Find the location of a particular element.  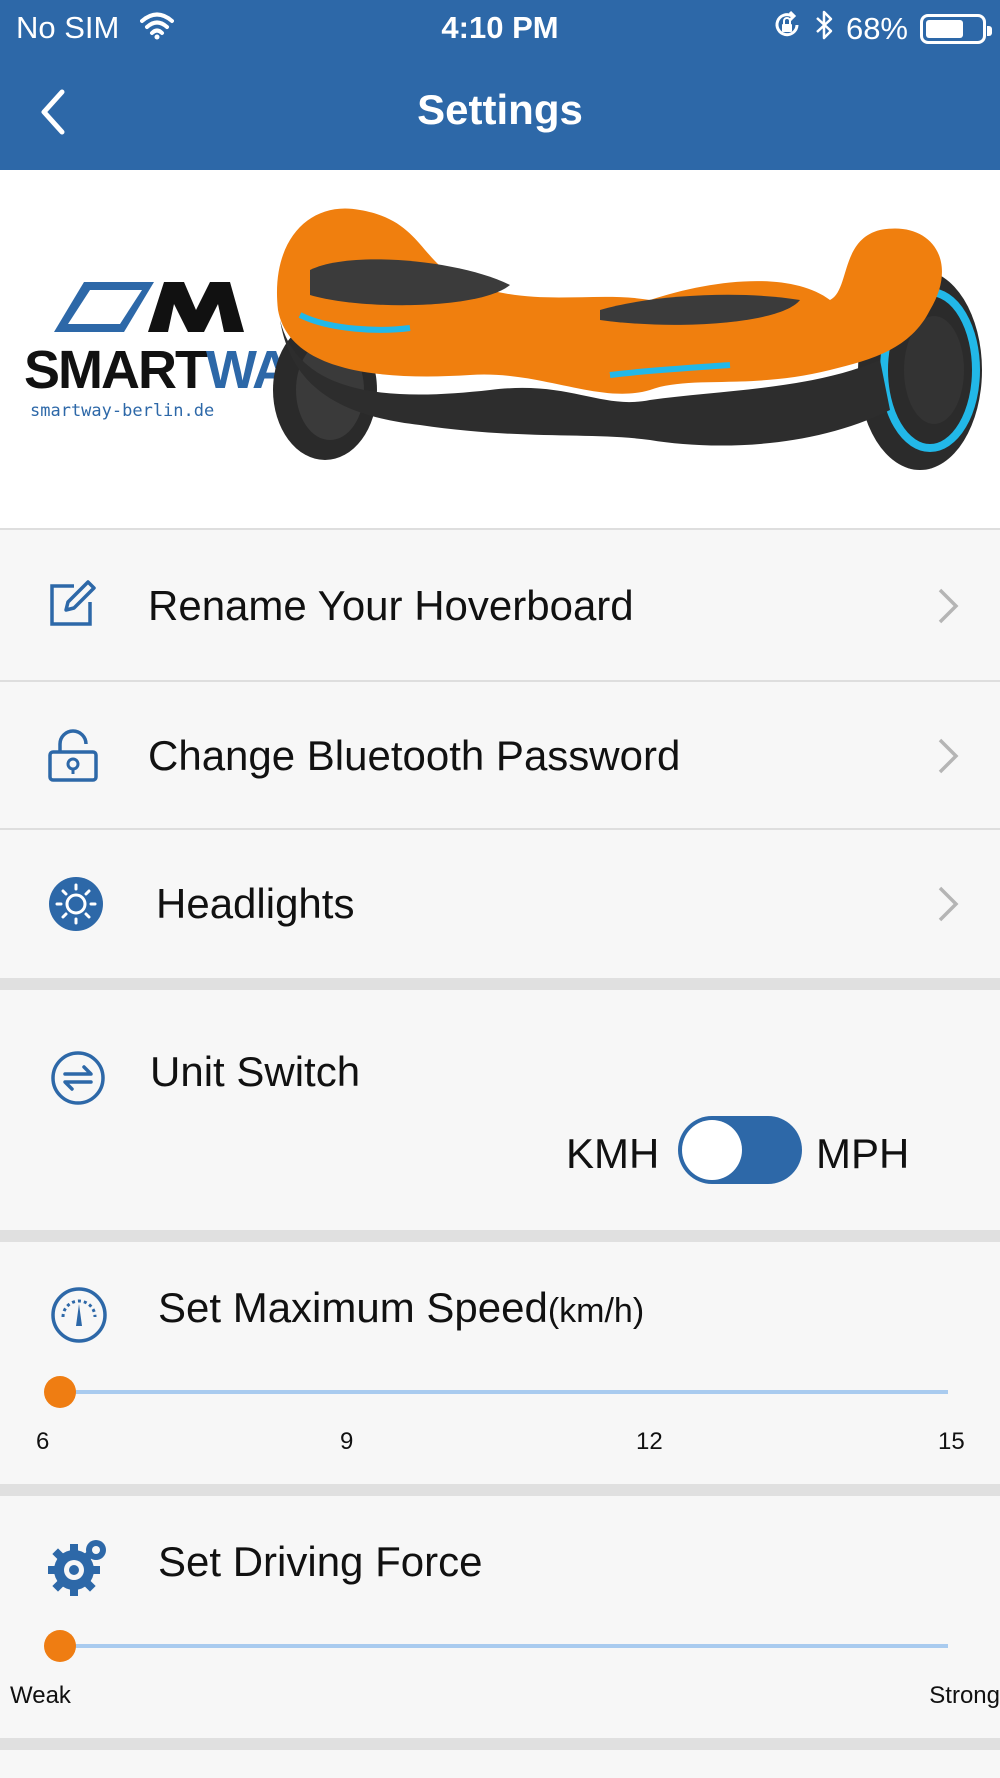

status-bar: No SIM 4:10 PM 68% is located at coordinates (500, 28).